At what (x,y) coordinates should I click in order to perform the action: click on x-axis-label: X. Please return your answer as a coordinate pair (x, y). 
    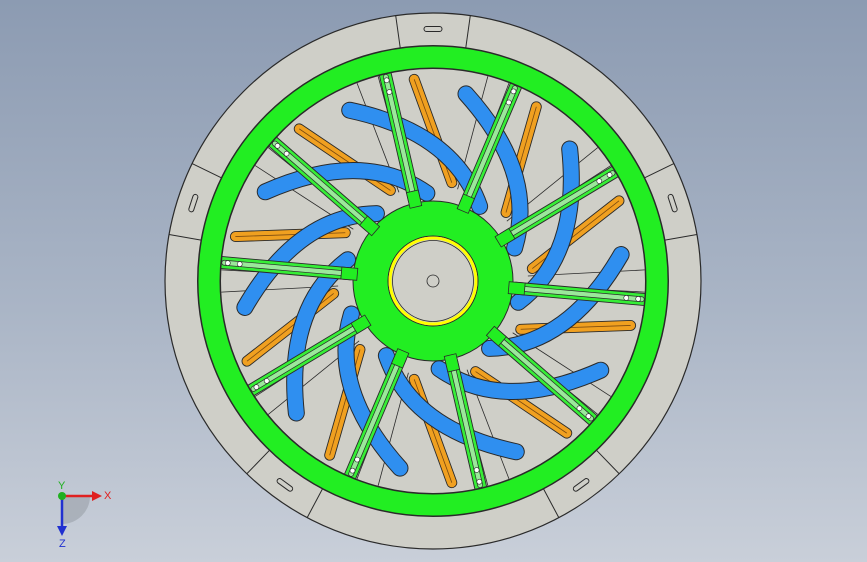
    Looking at the image, I should click on (108, 496).